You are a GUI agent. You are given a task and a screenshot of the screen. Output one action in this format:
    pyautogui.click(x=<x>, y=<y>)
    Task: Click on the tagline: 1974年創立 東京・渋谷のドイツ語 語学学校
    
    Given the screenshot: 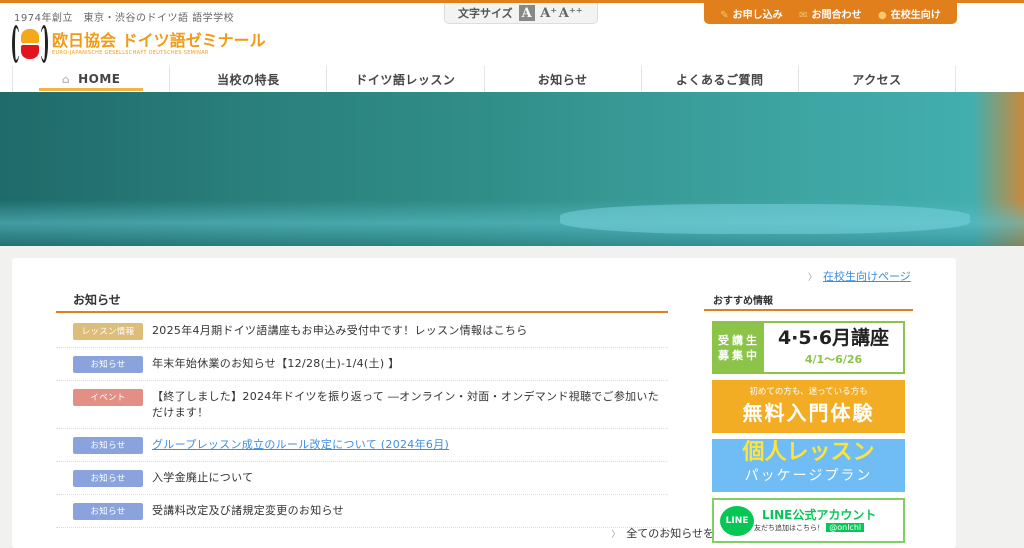 What is the action you would take?
    pyautogui.click(x=124, y=18)
    